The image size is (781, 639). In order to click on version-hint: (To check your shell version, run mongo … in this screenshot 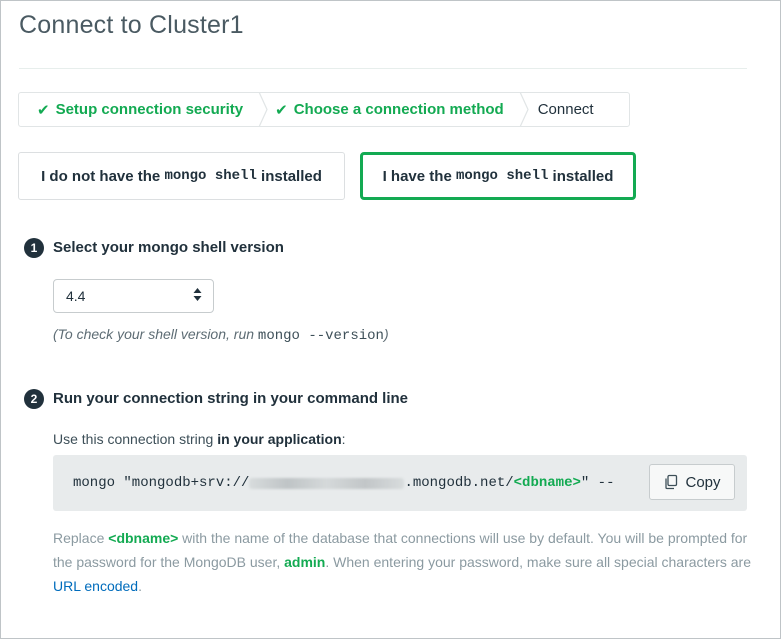, I will do `click(221, 335)`.